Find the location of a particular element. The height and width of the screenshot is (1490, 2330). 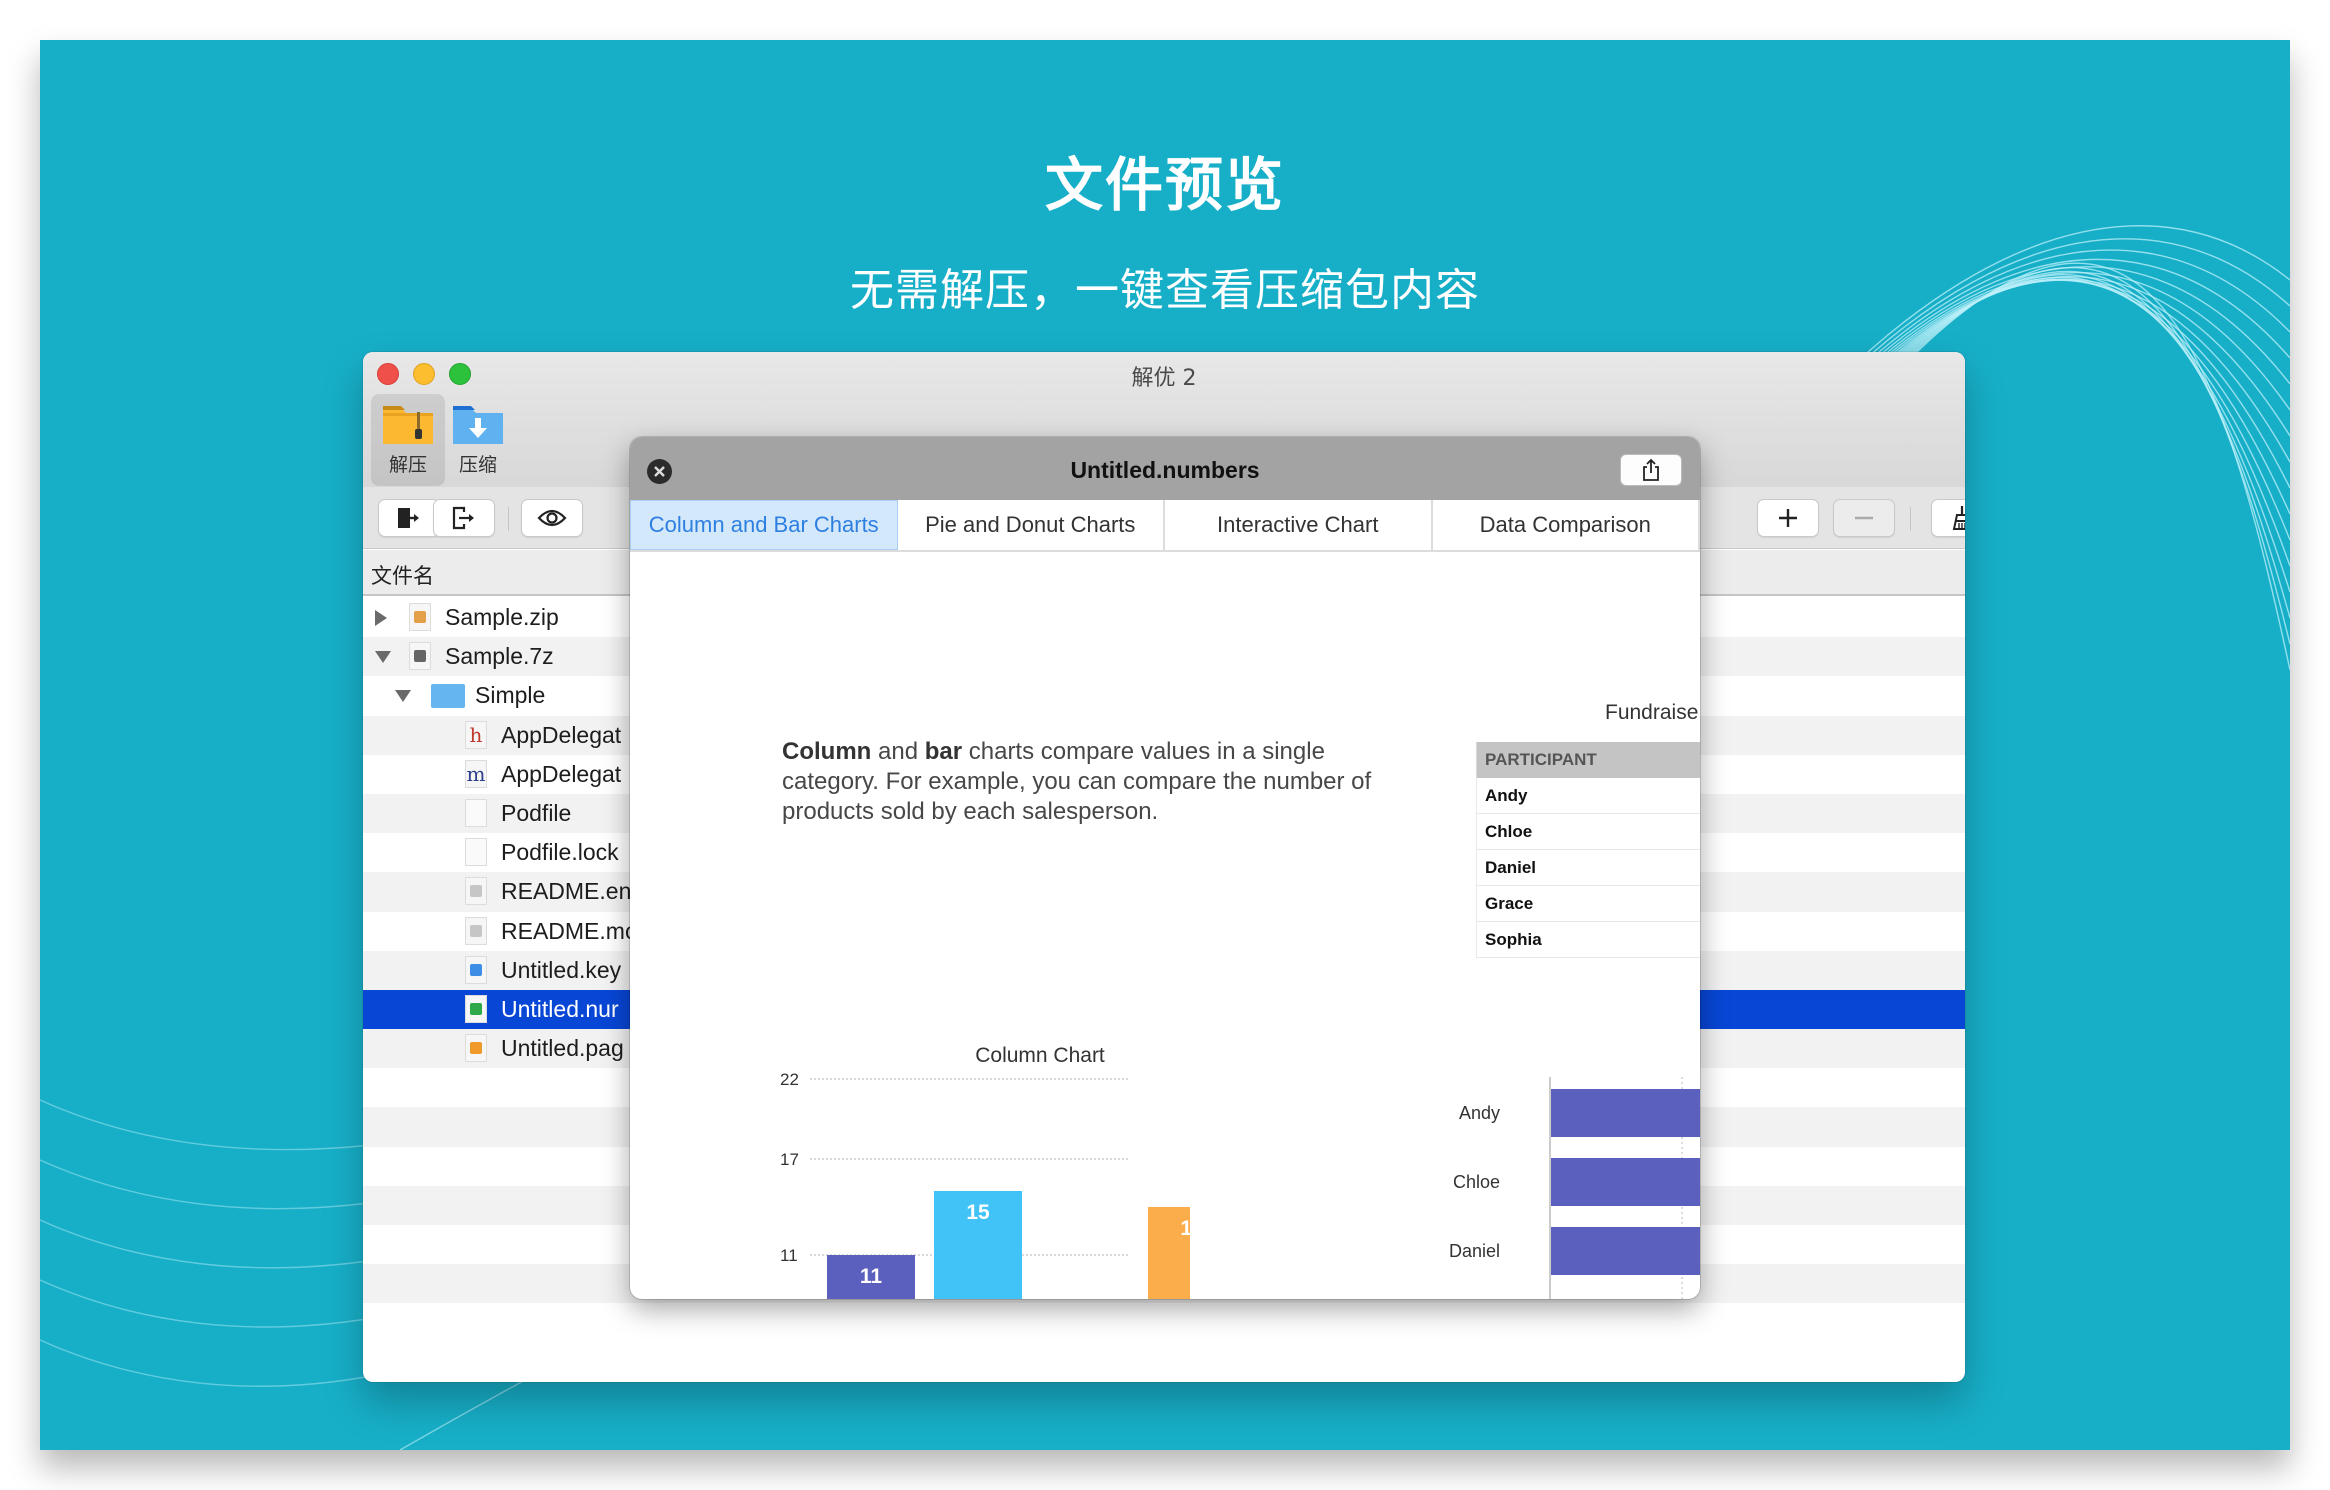

zip-archive-icon is located at coordinates (420, 617).